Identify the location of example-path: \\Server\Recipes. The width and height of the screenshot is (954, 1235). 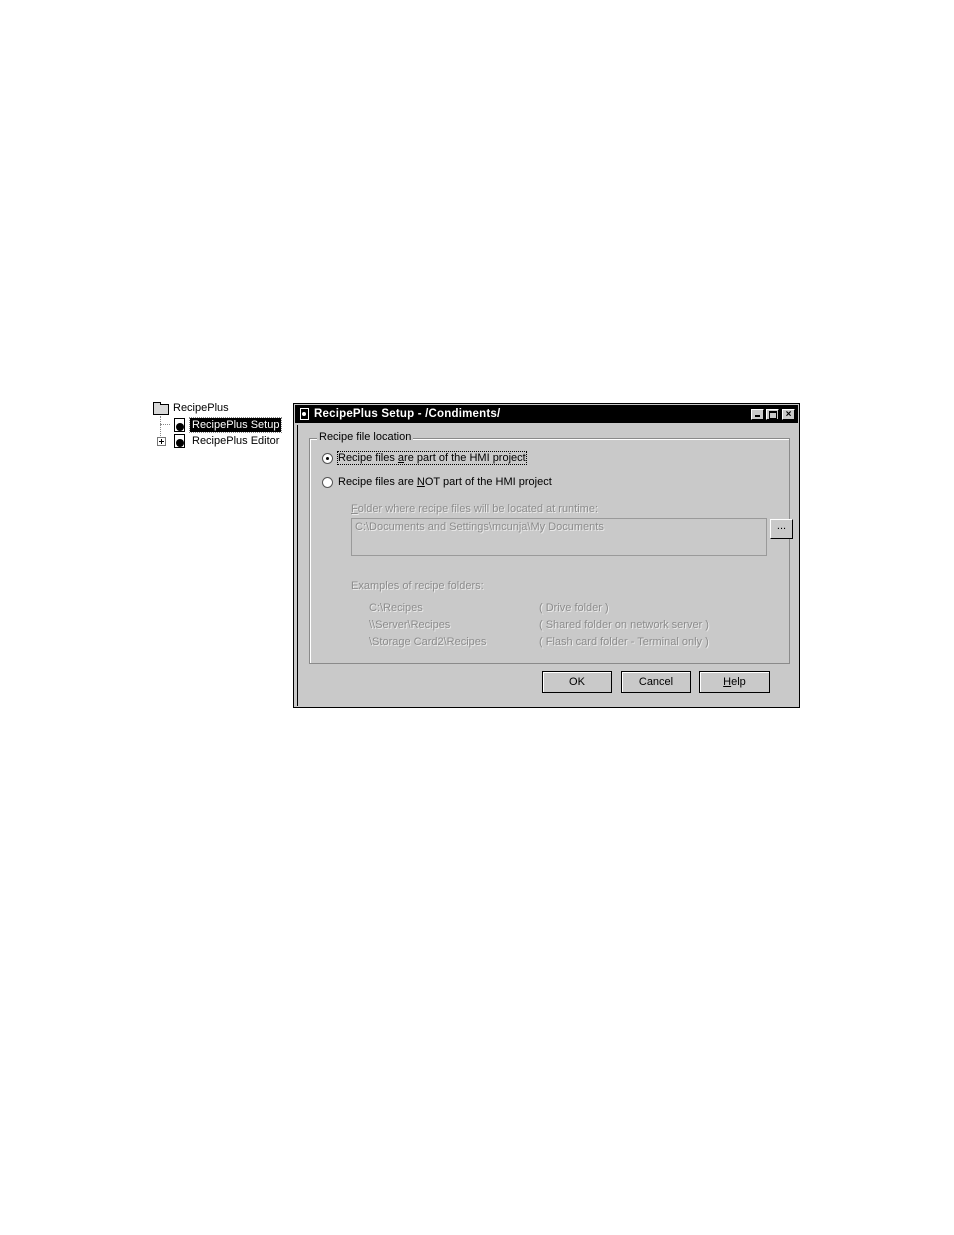
(410, 625).